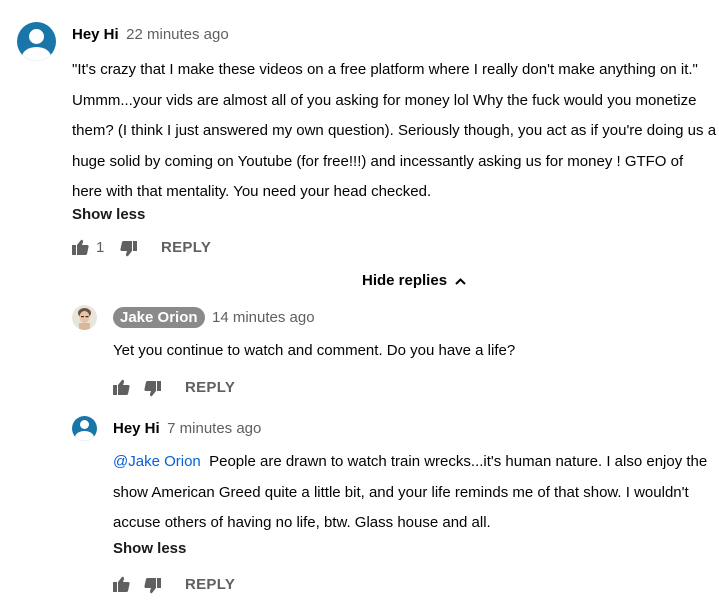 The height and width of the screenshot is (608, 719). I want to click on comment-author: Hey Hi, so click(95, 34).